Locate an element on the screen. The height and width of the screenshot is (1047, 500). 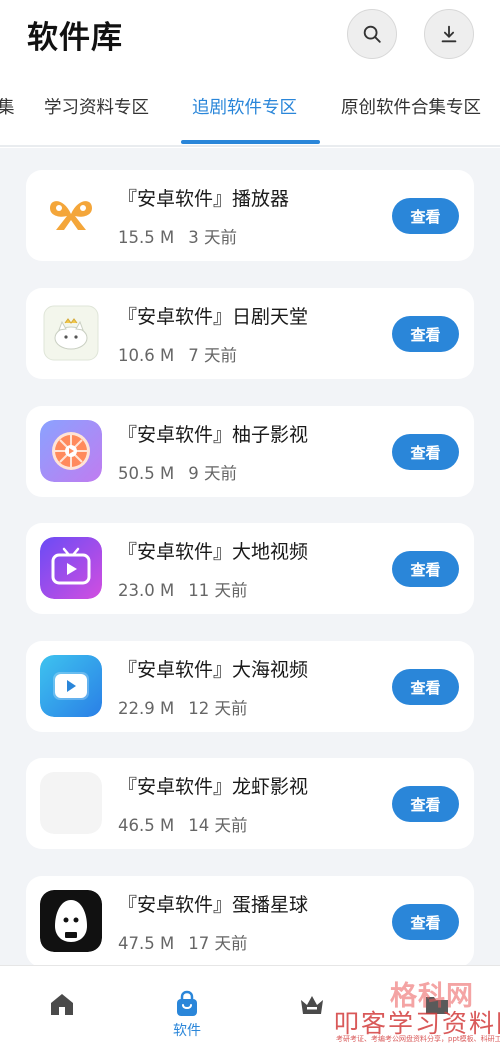
nav-software-label: 软件 is located at coordinates (187, 1031).